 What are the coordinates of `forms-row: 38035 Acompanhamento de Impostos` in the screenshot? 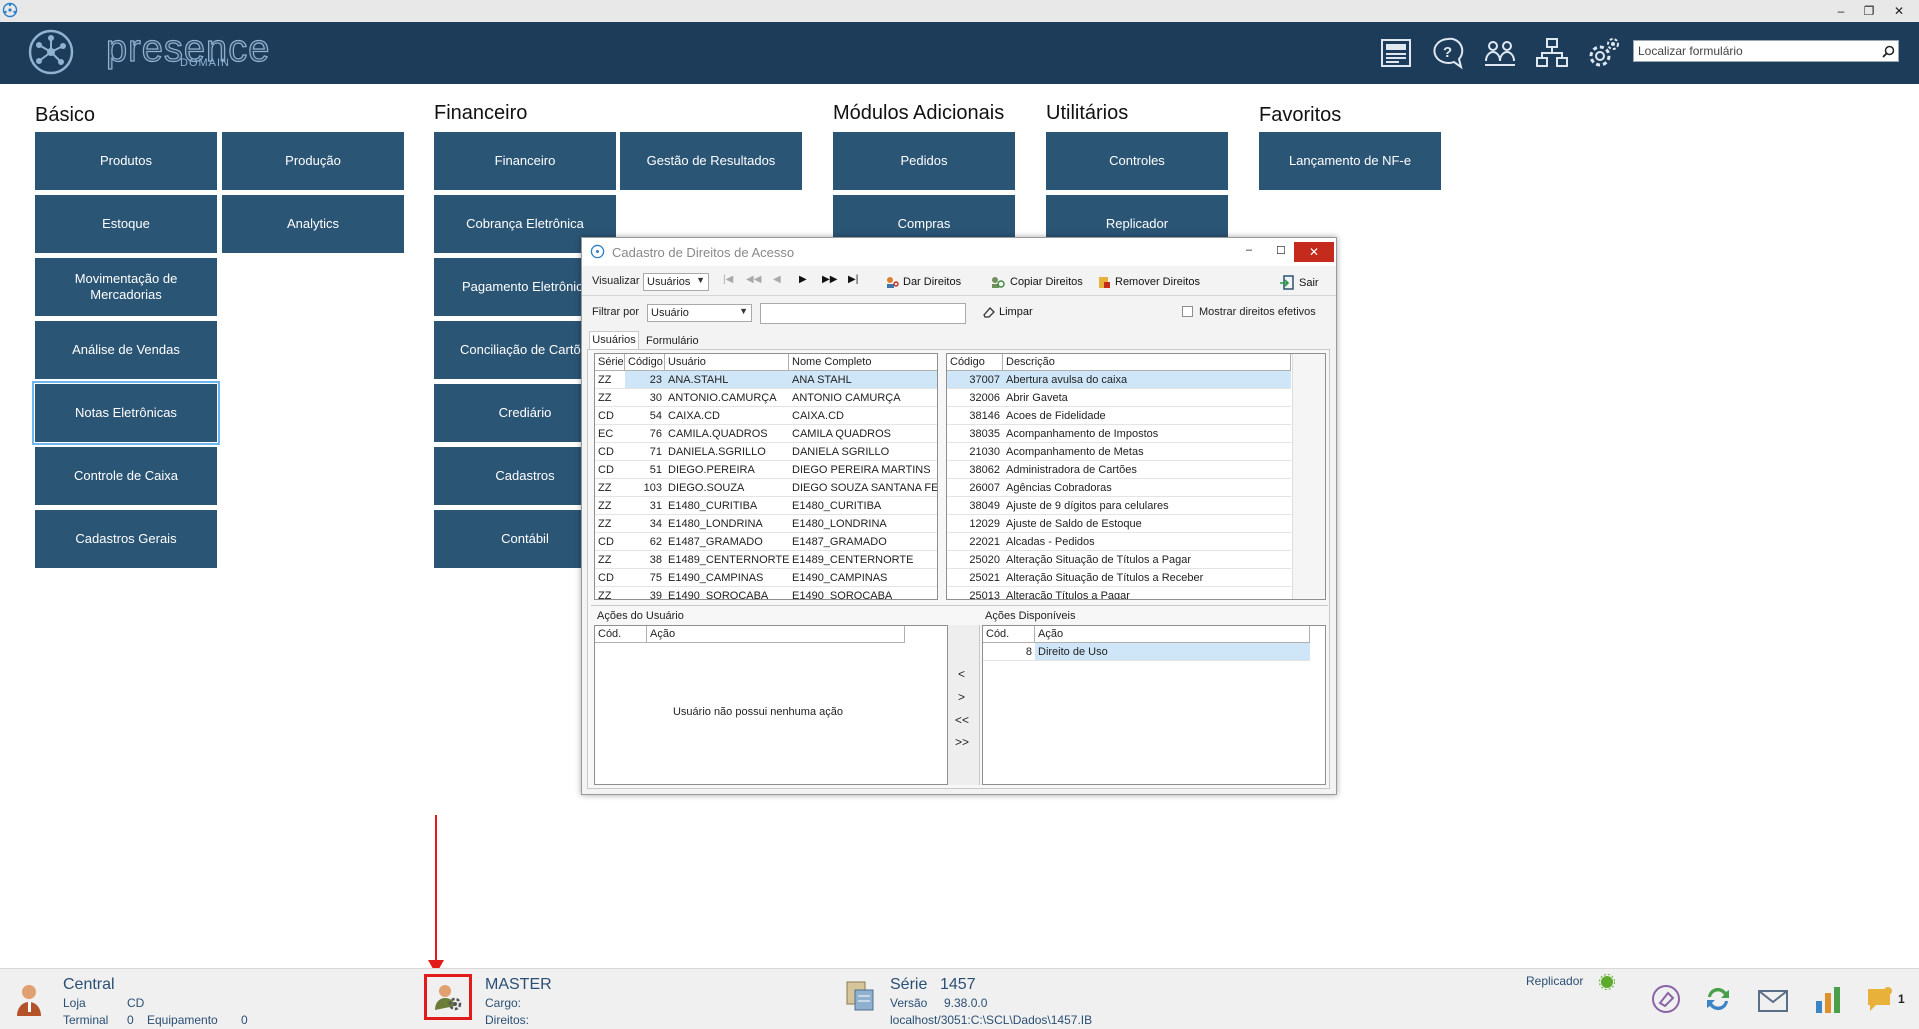 It's located at (1119, 434).